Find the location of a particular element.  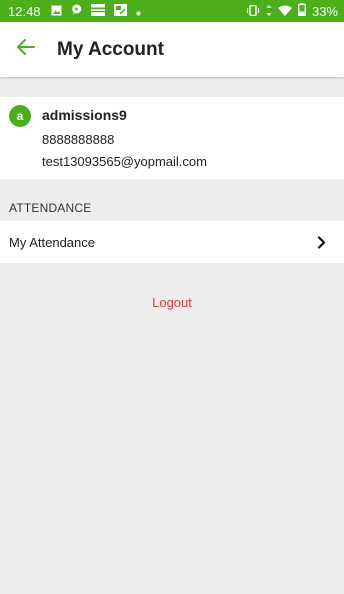

card-icon is located at coordinates (97, 11).